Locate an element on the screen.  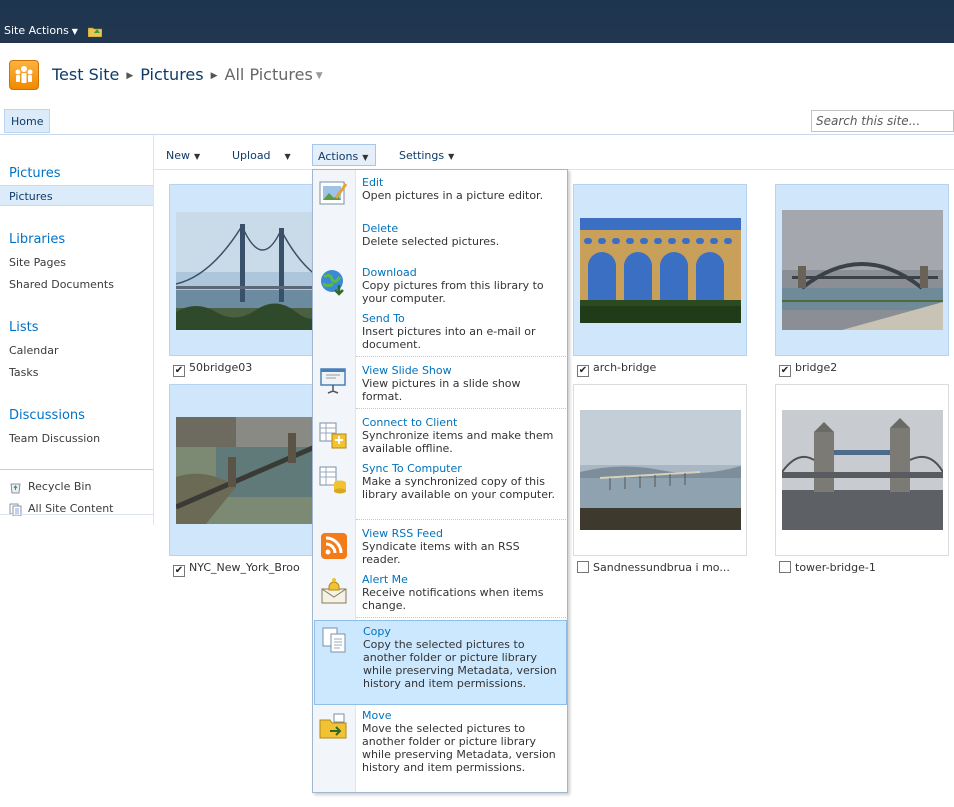
sidebar-item-tasks: Tasks is located at coordinates (23, 372).